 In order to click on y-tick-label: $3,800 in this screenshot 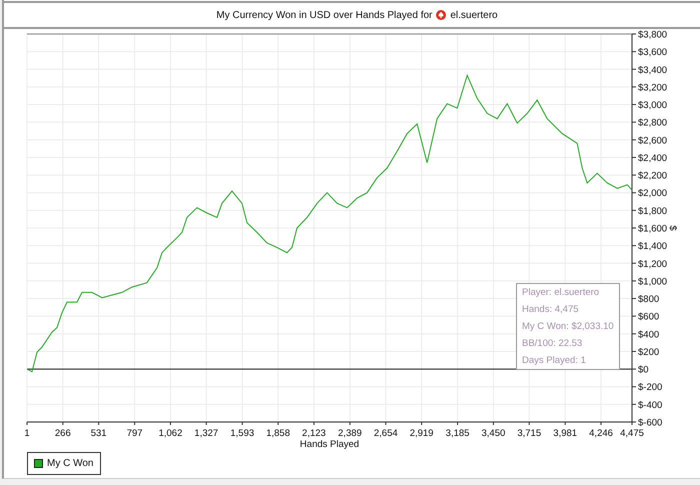, I will do `click(653, 35)`.